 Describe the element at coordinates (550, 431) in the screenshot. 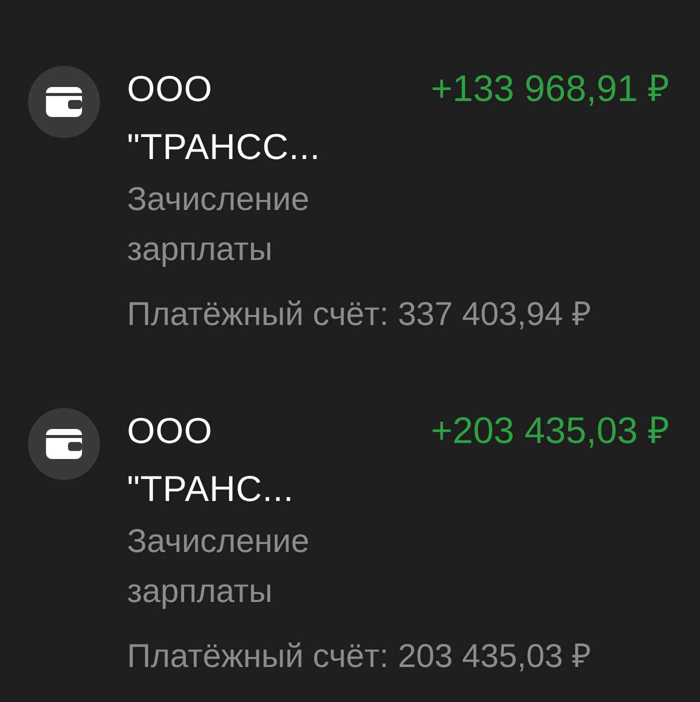

I see `amount: +203 435,03 ₽` at that location.